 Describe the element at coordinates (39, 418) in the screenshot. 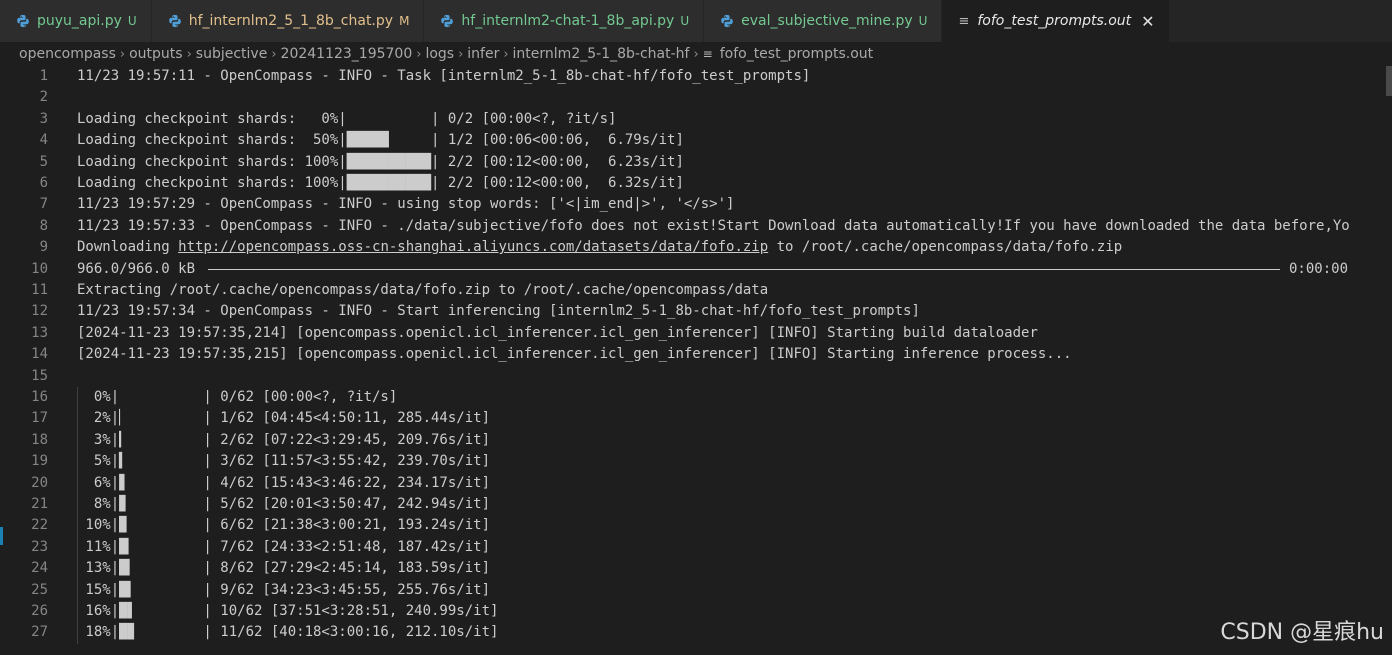

I see `line-number: 17` at that location.